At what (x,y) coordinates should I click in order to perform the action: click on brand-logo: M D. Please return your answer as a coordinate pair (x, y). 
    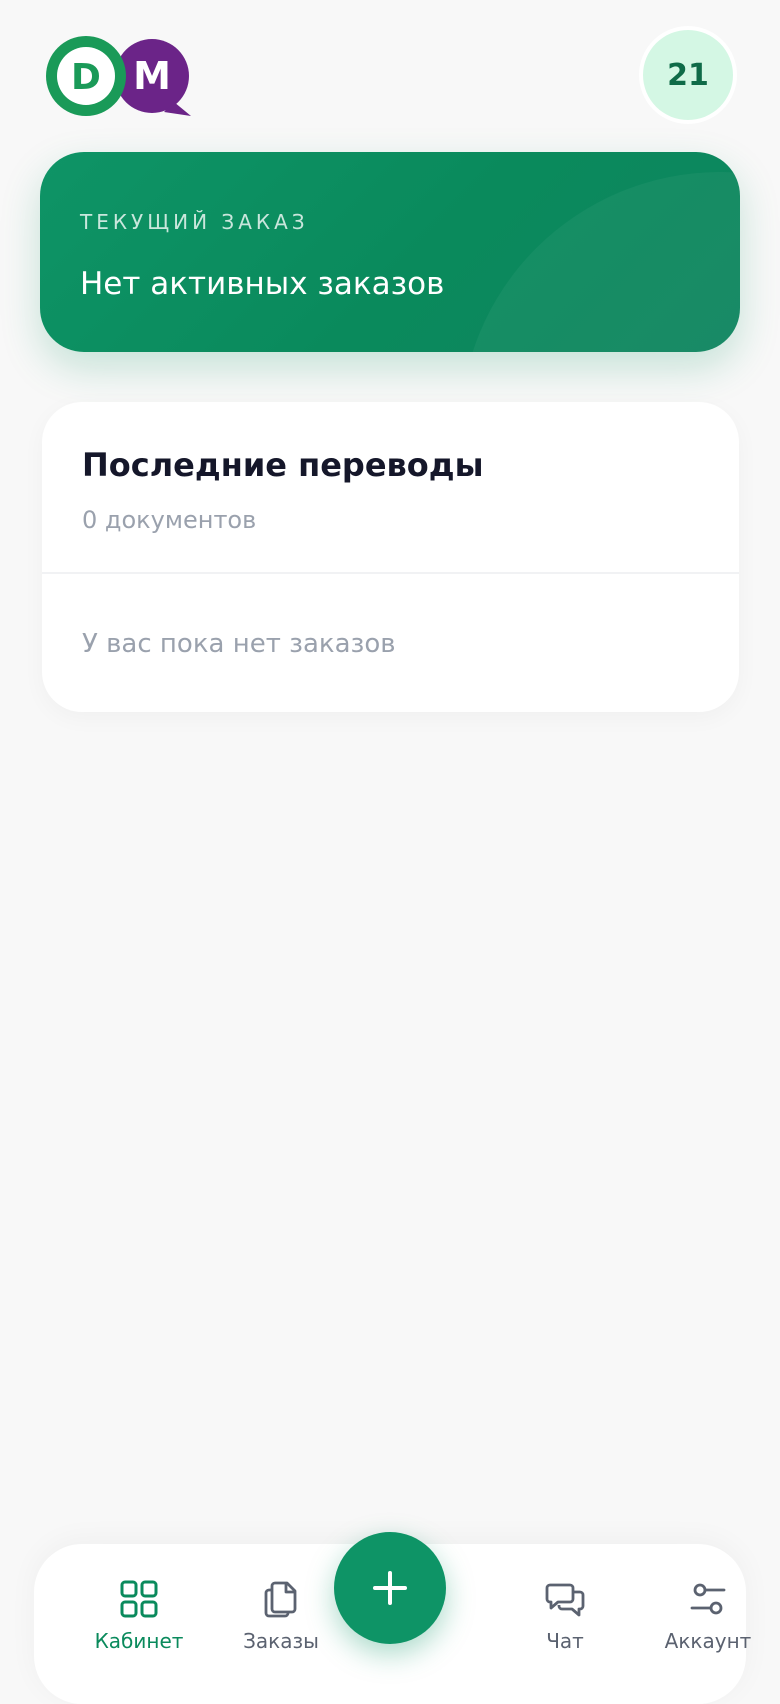
    Looking at the image, I should click on (121, 77).